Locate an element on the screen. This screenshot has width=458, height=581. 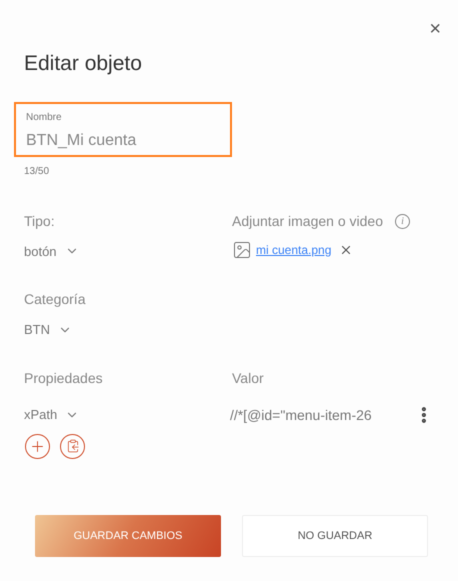
field-label: Categoría is located at coordinates (55, 299).